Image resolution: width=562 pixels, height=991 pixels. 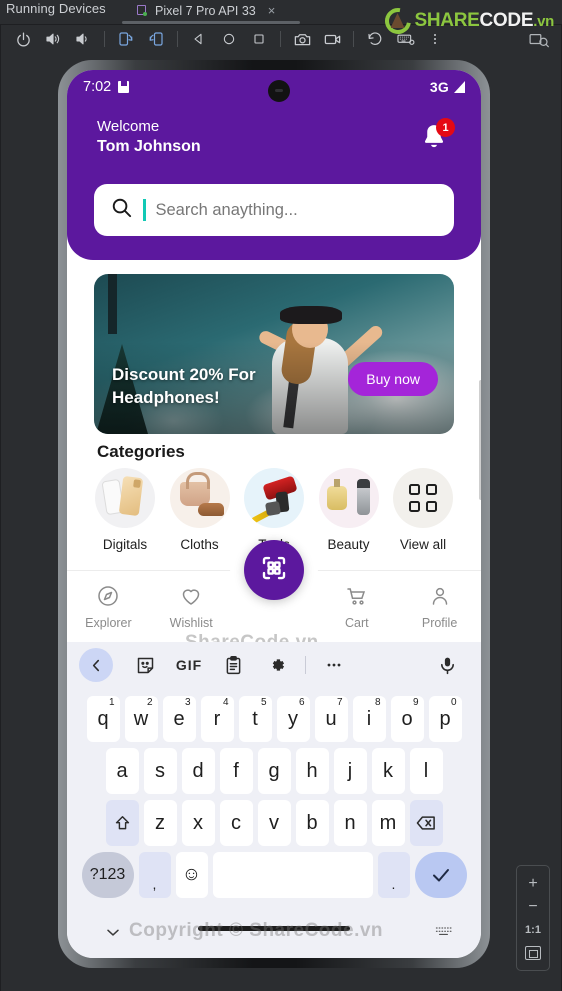 What do you see at coordinates (439, 607) in the screenshot?
I see `nav-item-profile: Profile` at bounding box center [439, 607].